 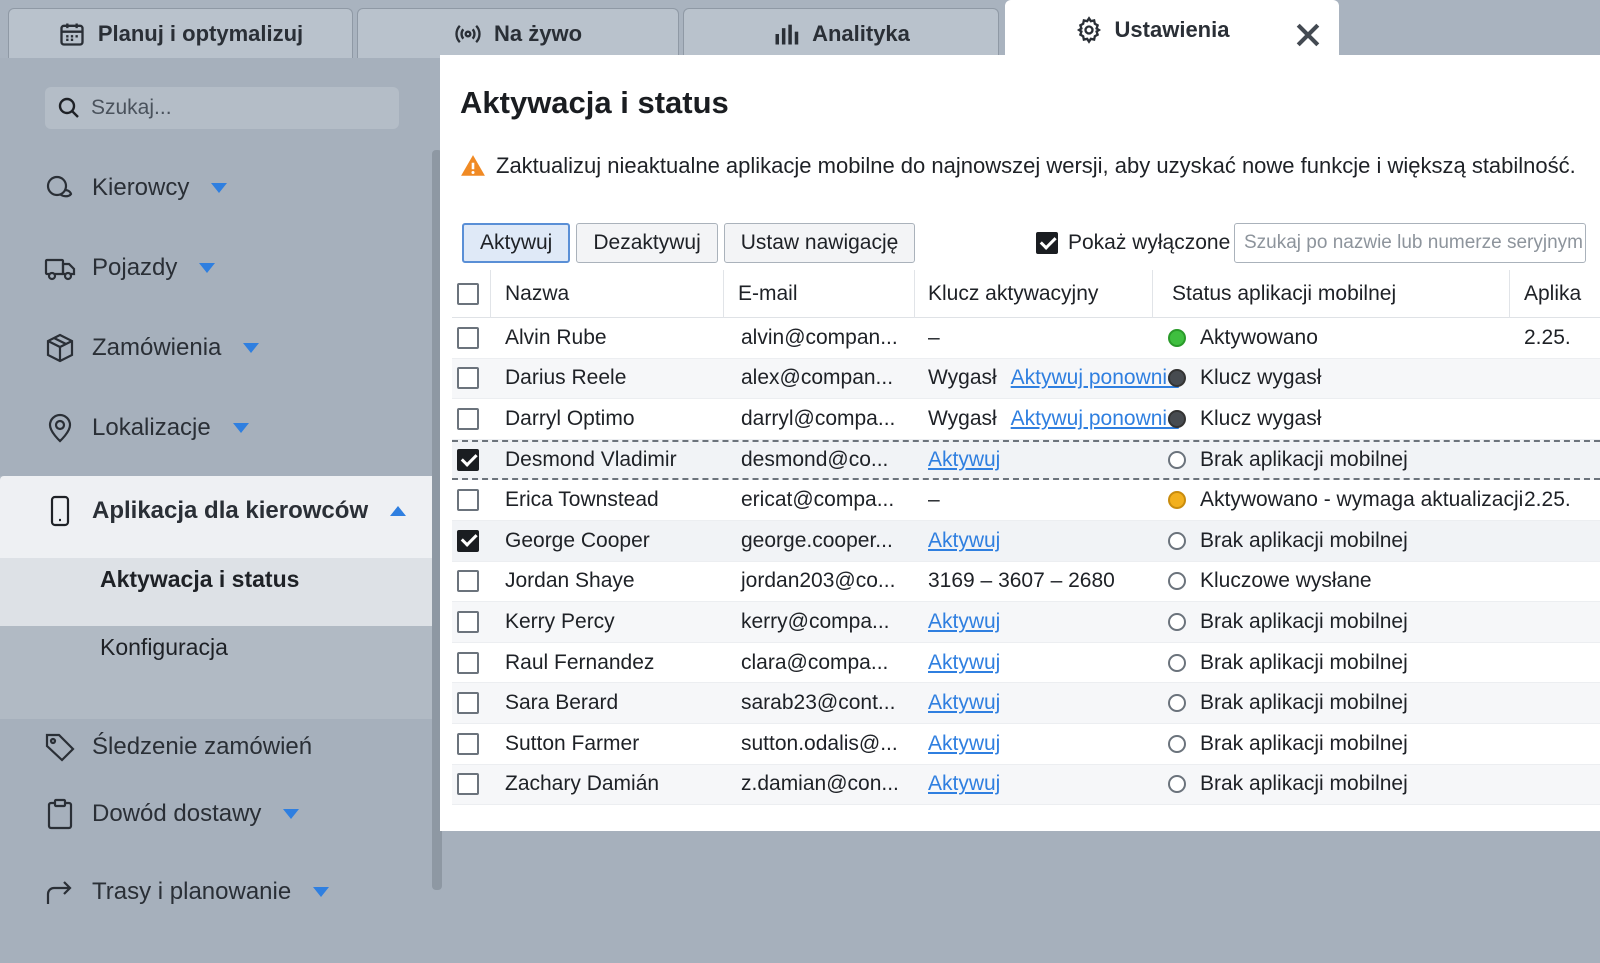 I want to click on close-icon, so click(x=1308, y=35).